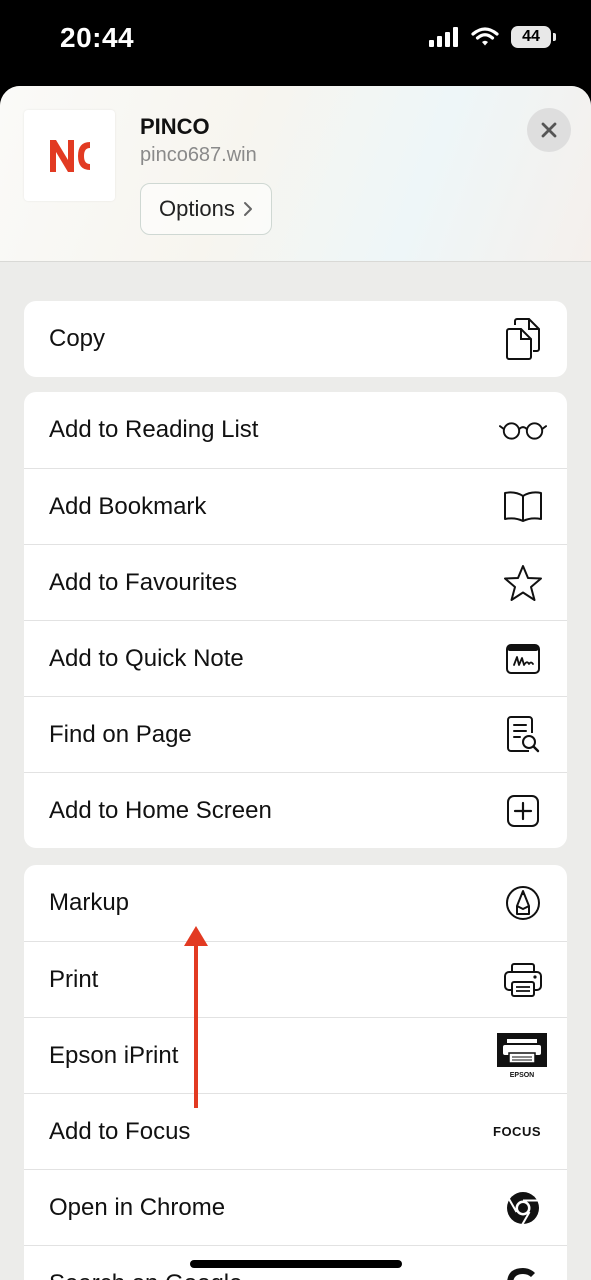 The width and height of the screenshot is (591, 1280). What do you see at coordinates (295, 1207) in the screenshot?
I see `action-open-in-chrome: Open in Chrome` at bounding box center [295, 1207].